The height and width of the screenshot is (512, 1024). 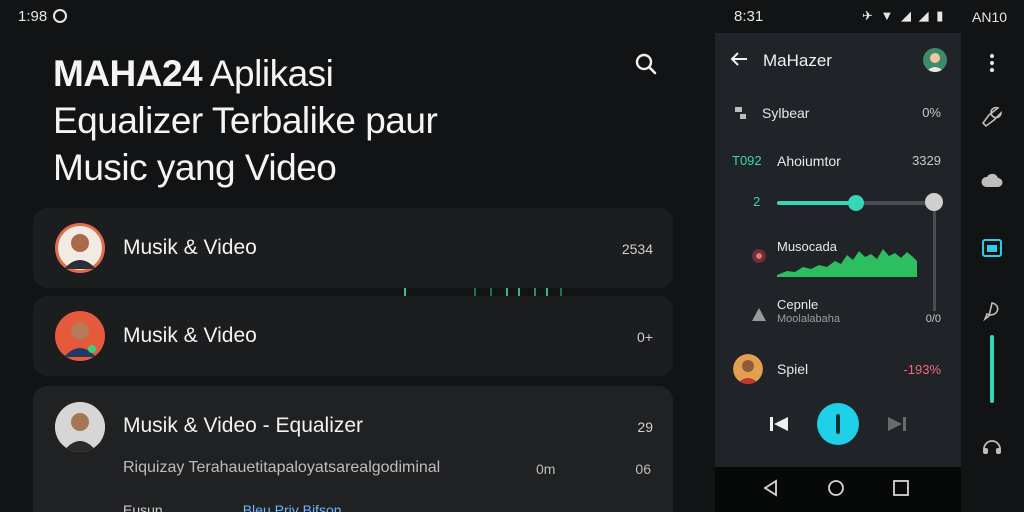 I want to click on skip-next-icon, so click(x=897, y=424).